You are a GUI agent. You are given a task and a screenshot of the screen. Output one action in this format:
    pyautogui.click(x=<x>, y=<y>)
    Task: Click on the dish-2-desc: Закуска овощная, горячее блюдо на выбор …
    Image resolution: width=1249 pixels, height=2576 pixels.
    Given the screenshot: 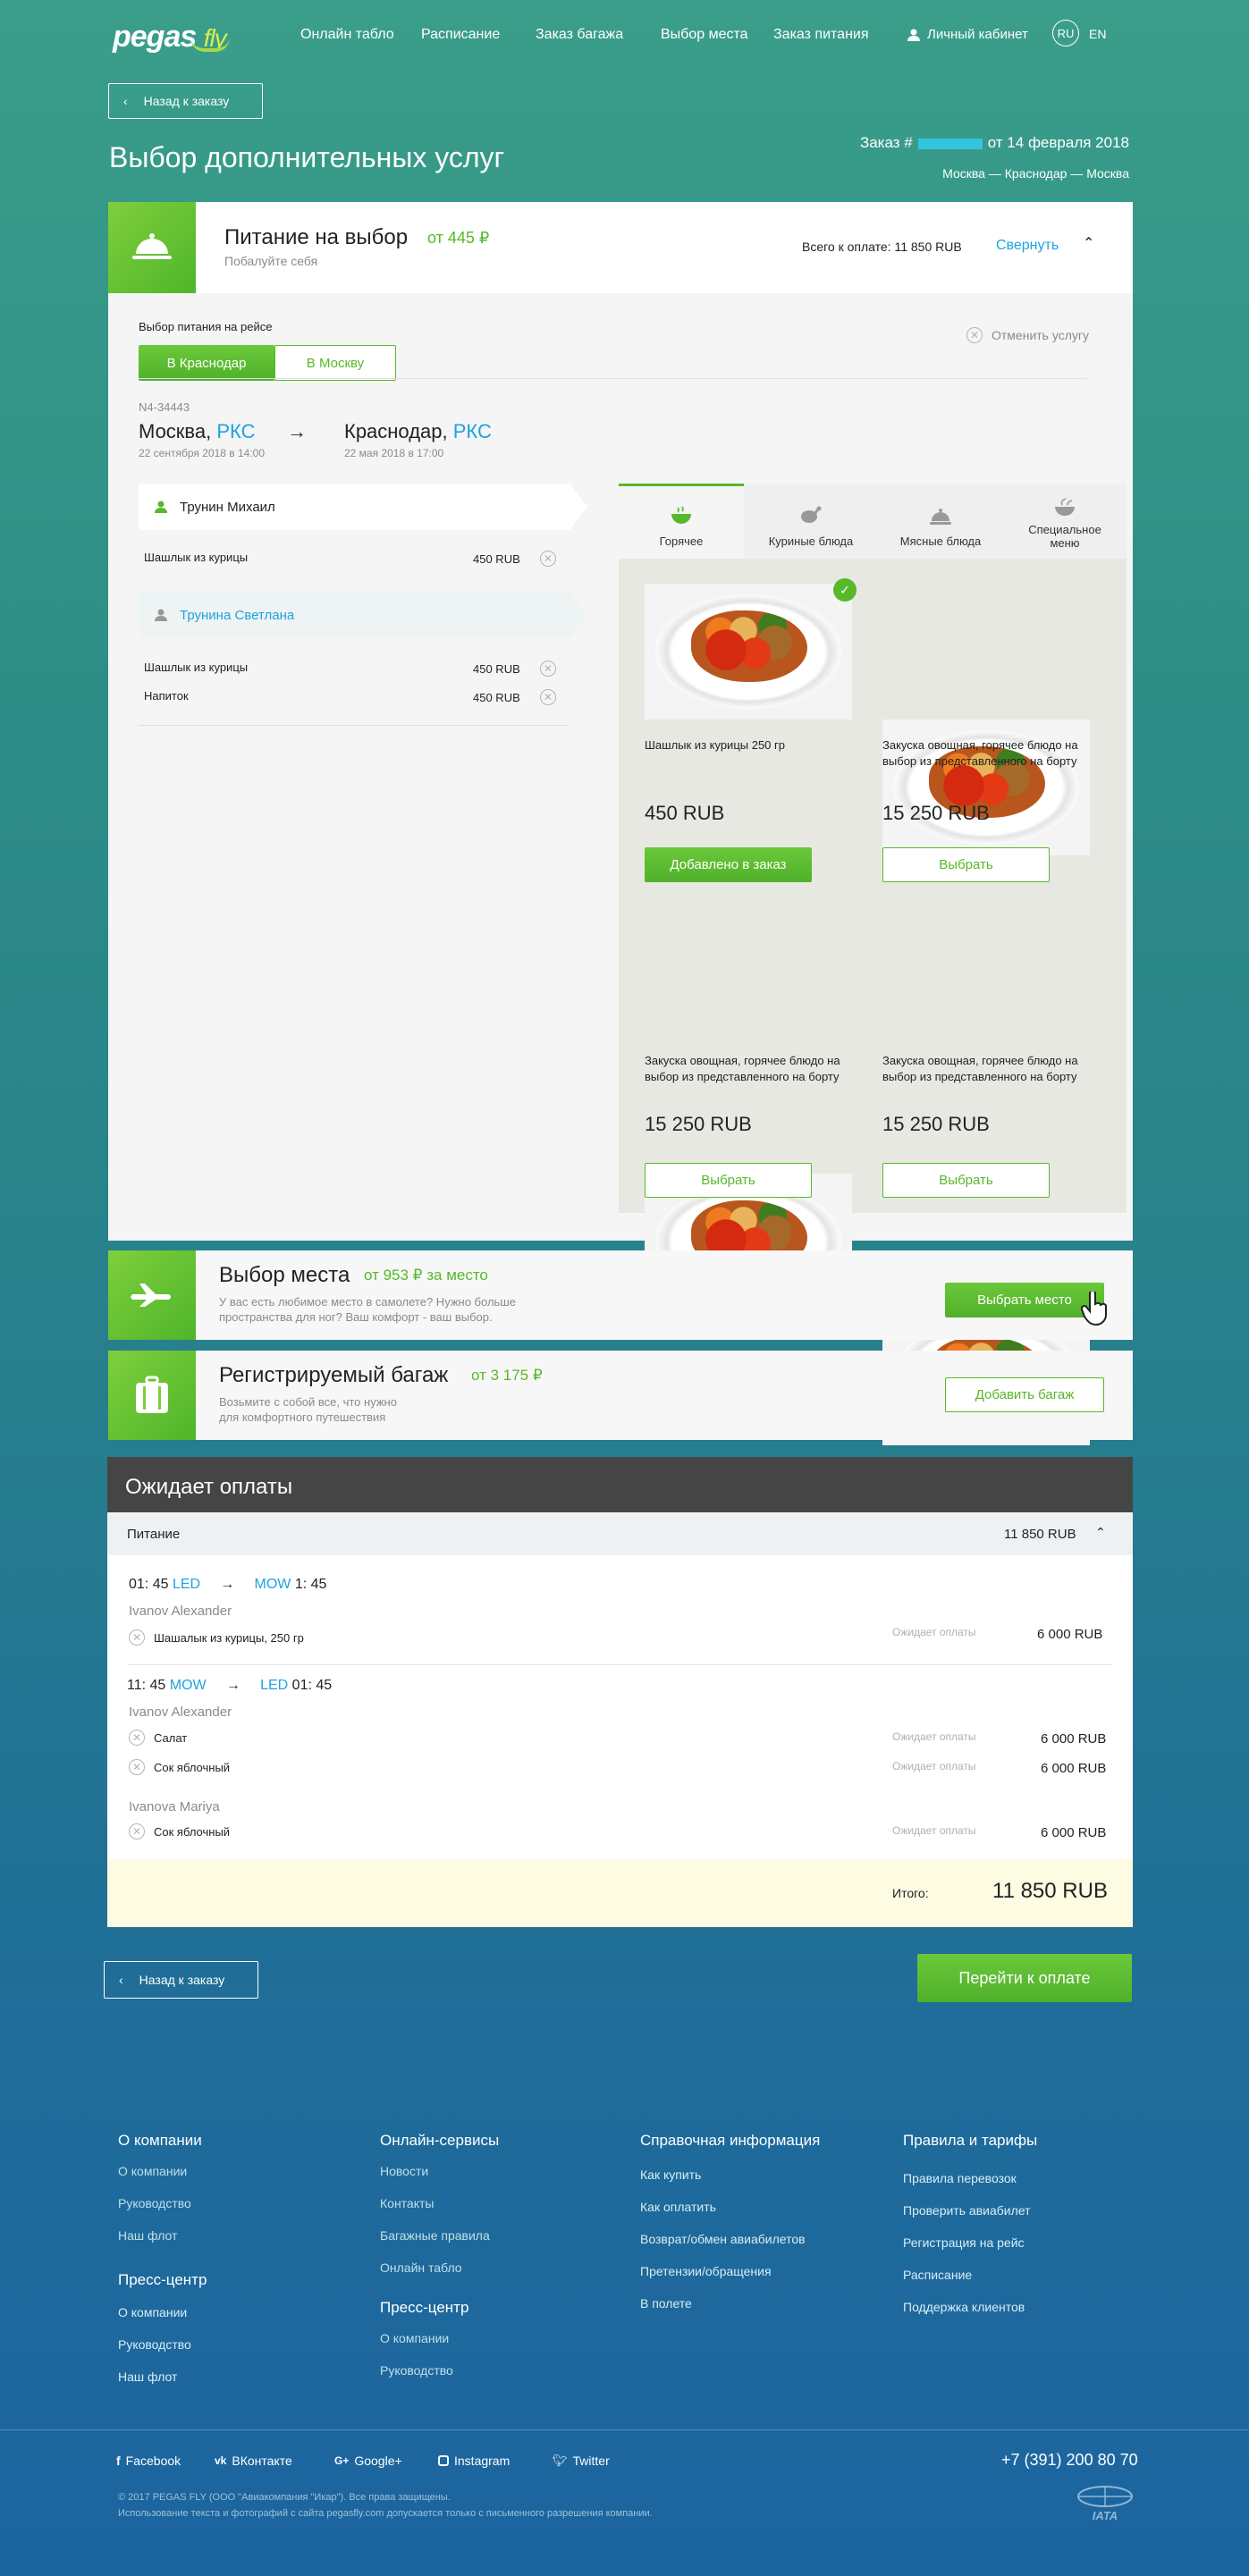 What is the action you would take?
    pyautogui.click(x=980, y=753)
    